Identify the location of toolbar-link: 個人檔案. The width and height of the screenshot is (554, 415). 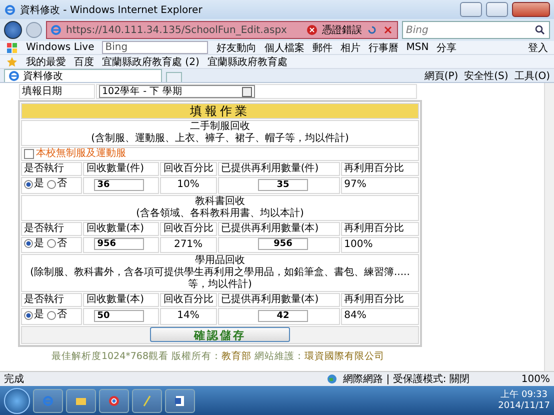
(284, 47).